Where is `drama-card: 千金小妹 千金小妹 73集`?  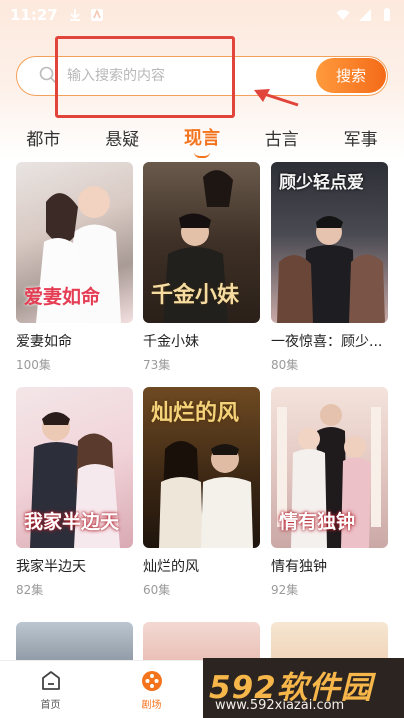 drama-card: 千金小妹 千金小妹 73集 is located at coordinates (201, 267).